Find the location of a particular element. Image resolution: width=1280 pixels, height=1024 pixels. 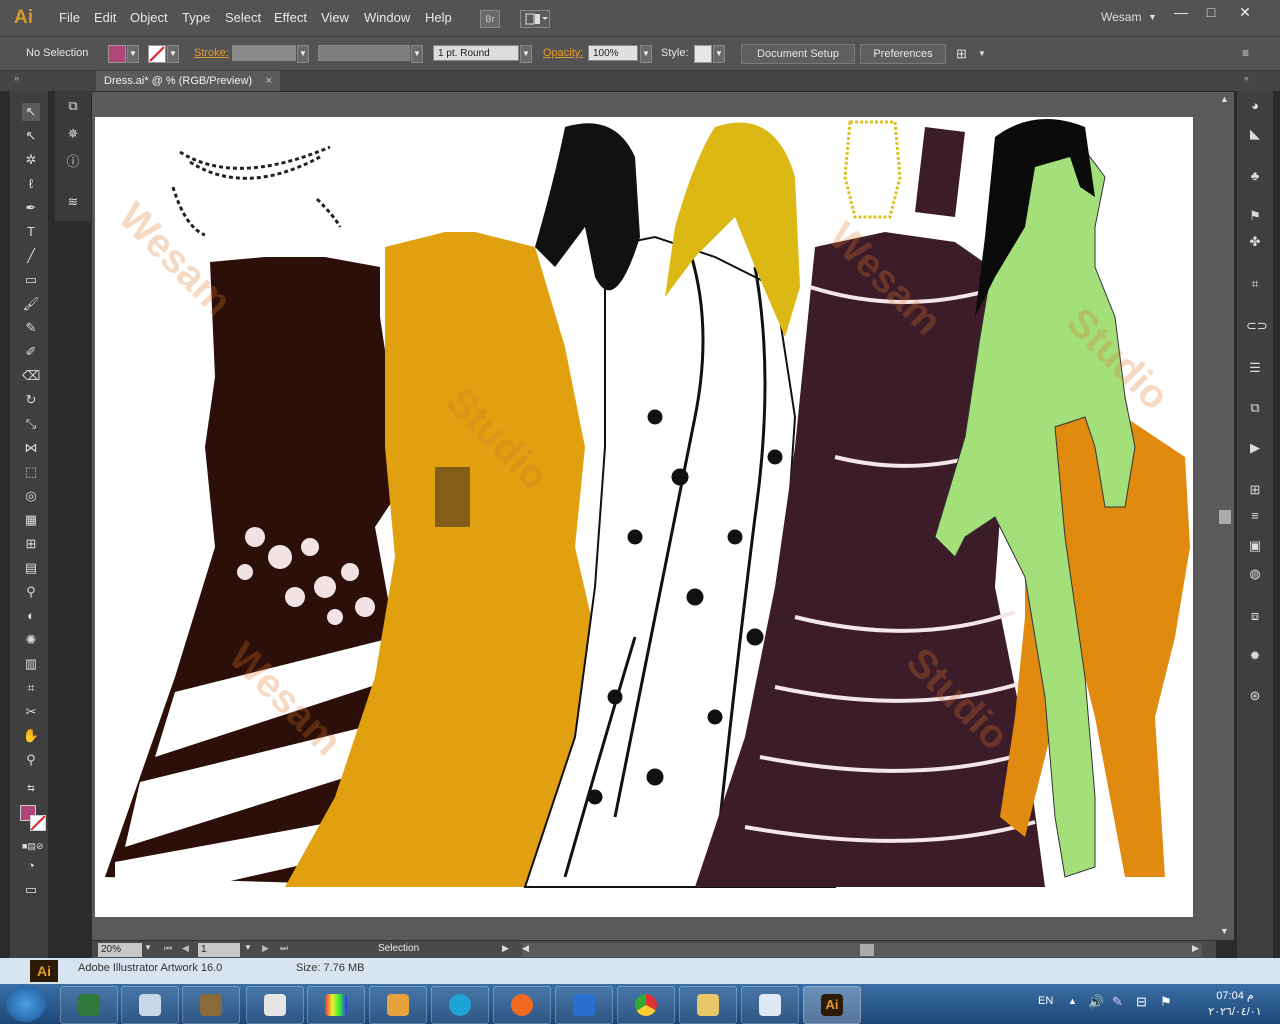

artboard-tool-icon: ⌗ is located at coordinates (31, 688).